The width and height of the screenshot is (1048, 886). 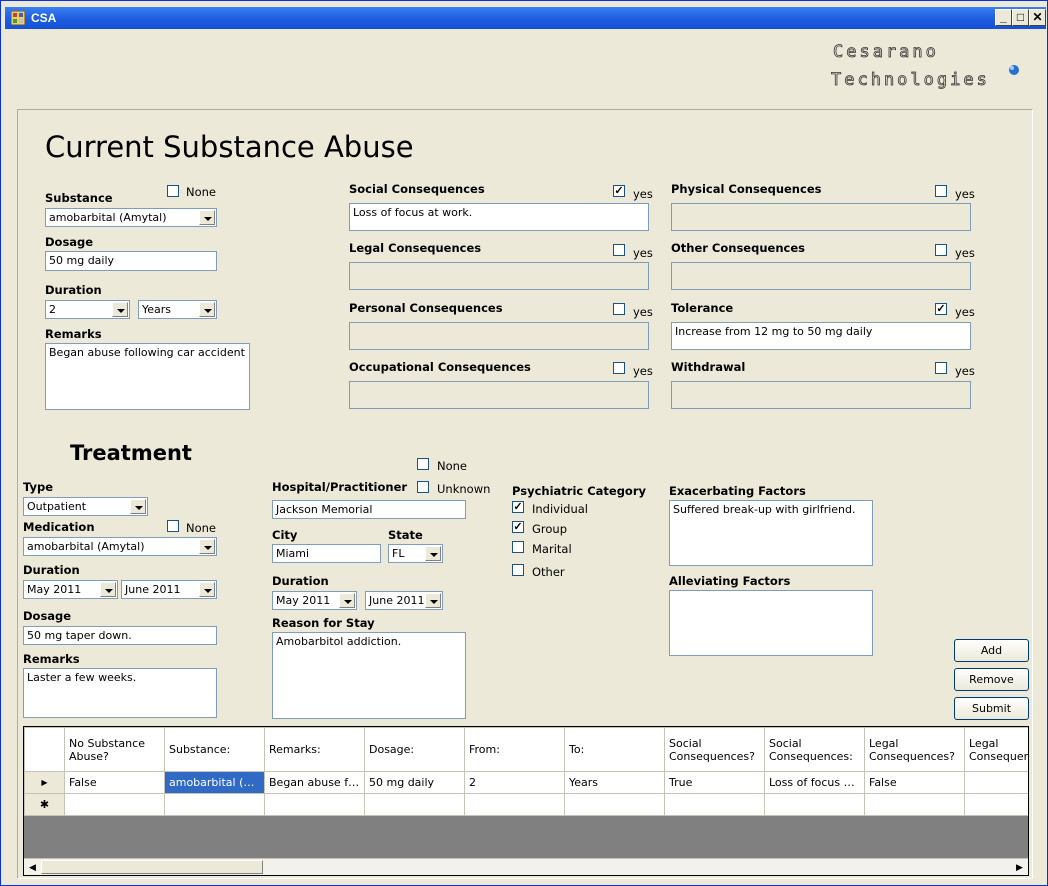 I want to click on duration-number-select: 2, so click(x=87, y=309).